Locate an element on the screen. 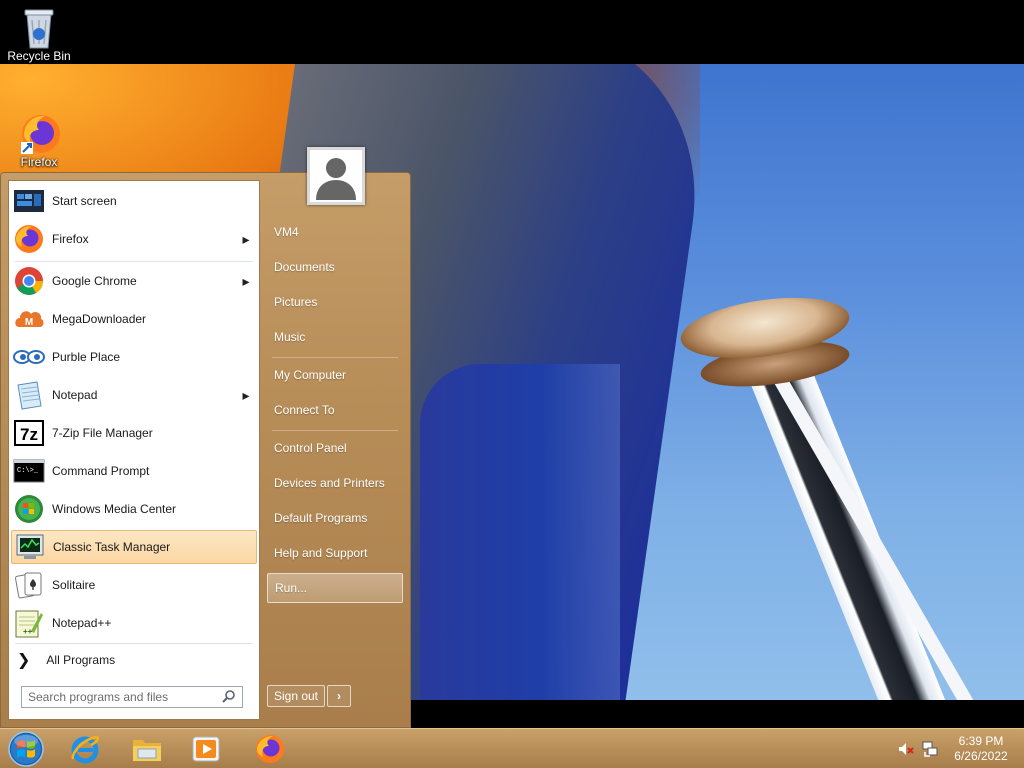  taskbar-file-explorer is located at coordinates (147, 749).